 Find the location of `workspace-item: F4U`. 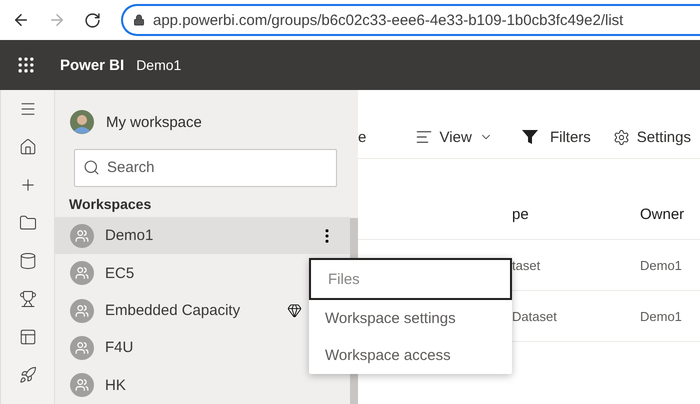

workspace-item: F4U is located at coordinates (178, 348).